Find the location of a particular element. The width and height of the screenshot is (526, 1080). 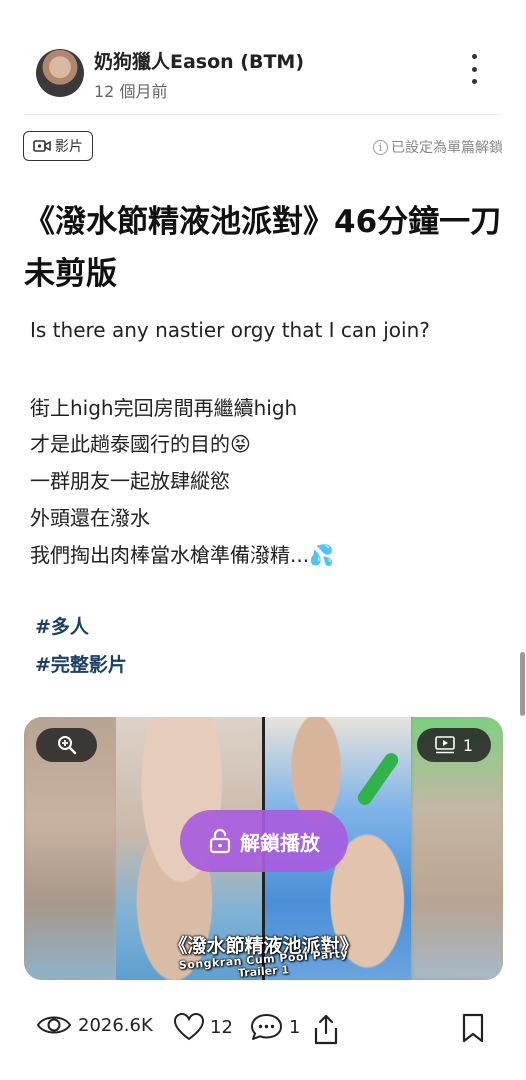

eye-icon is located at coordinates (54, 1025).